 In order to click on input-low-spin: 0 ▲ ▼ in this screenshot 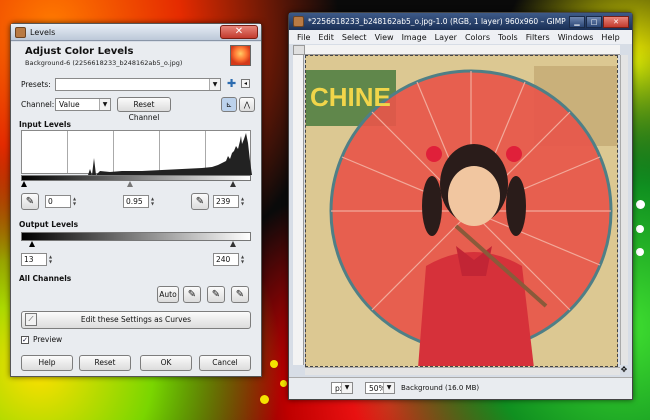, I will do `click(60, 201)`.